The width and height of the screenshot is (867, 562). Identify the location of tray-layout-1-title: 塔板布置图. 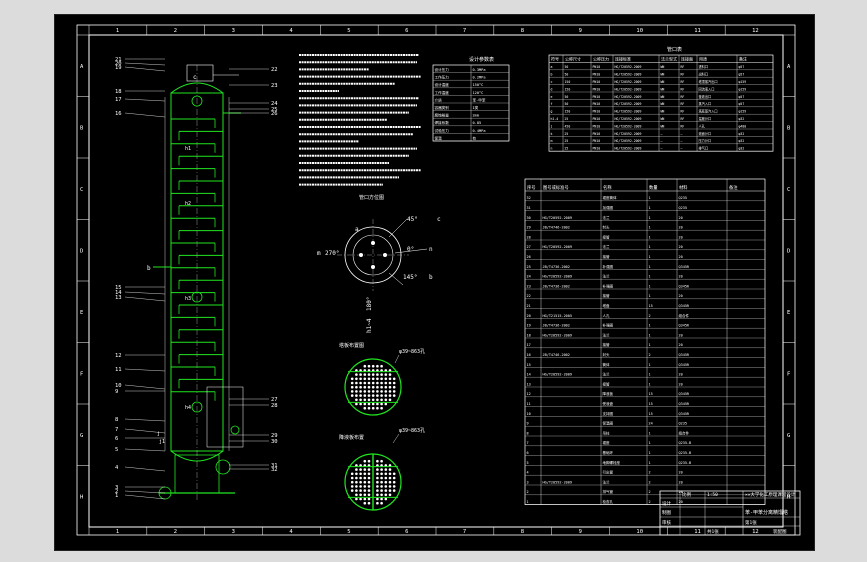
(351, 345).